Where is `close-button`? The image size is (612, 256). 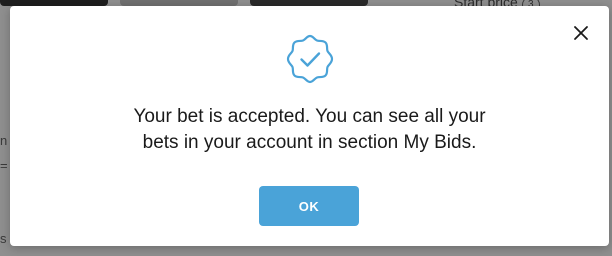 close-button is located at coordinates (581, 33).